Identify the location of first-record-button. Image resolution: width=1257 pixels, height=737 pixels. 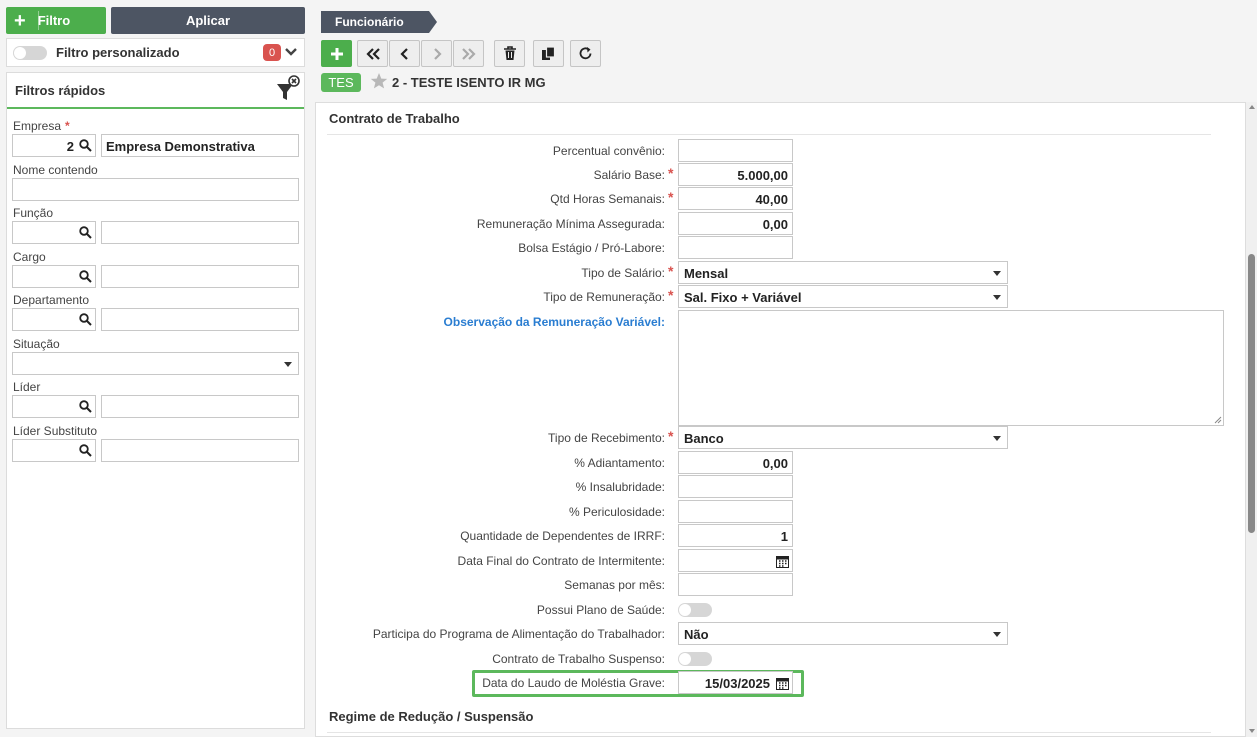
(372, 53).